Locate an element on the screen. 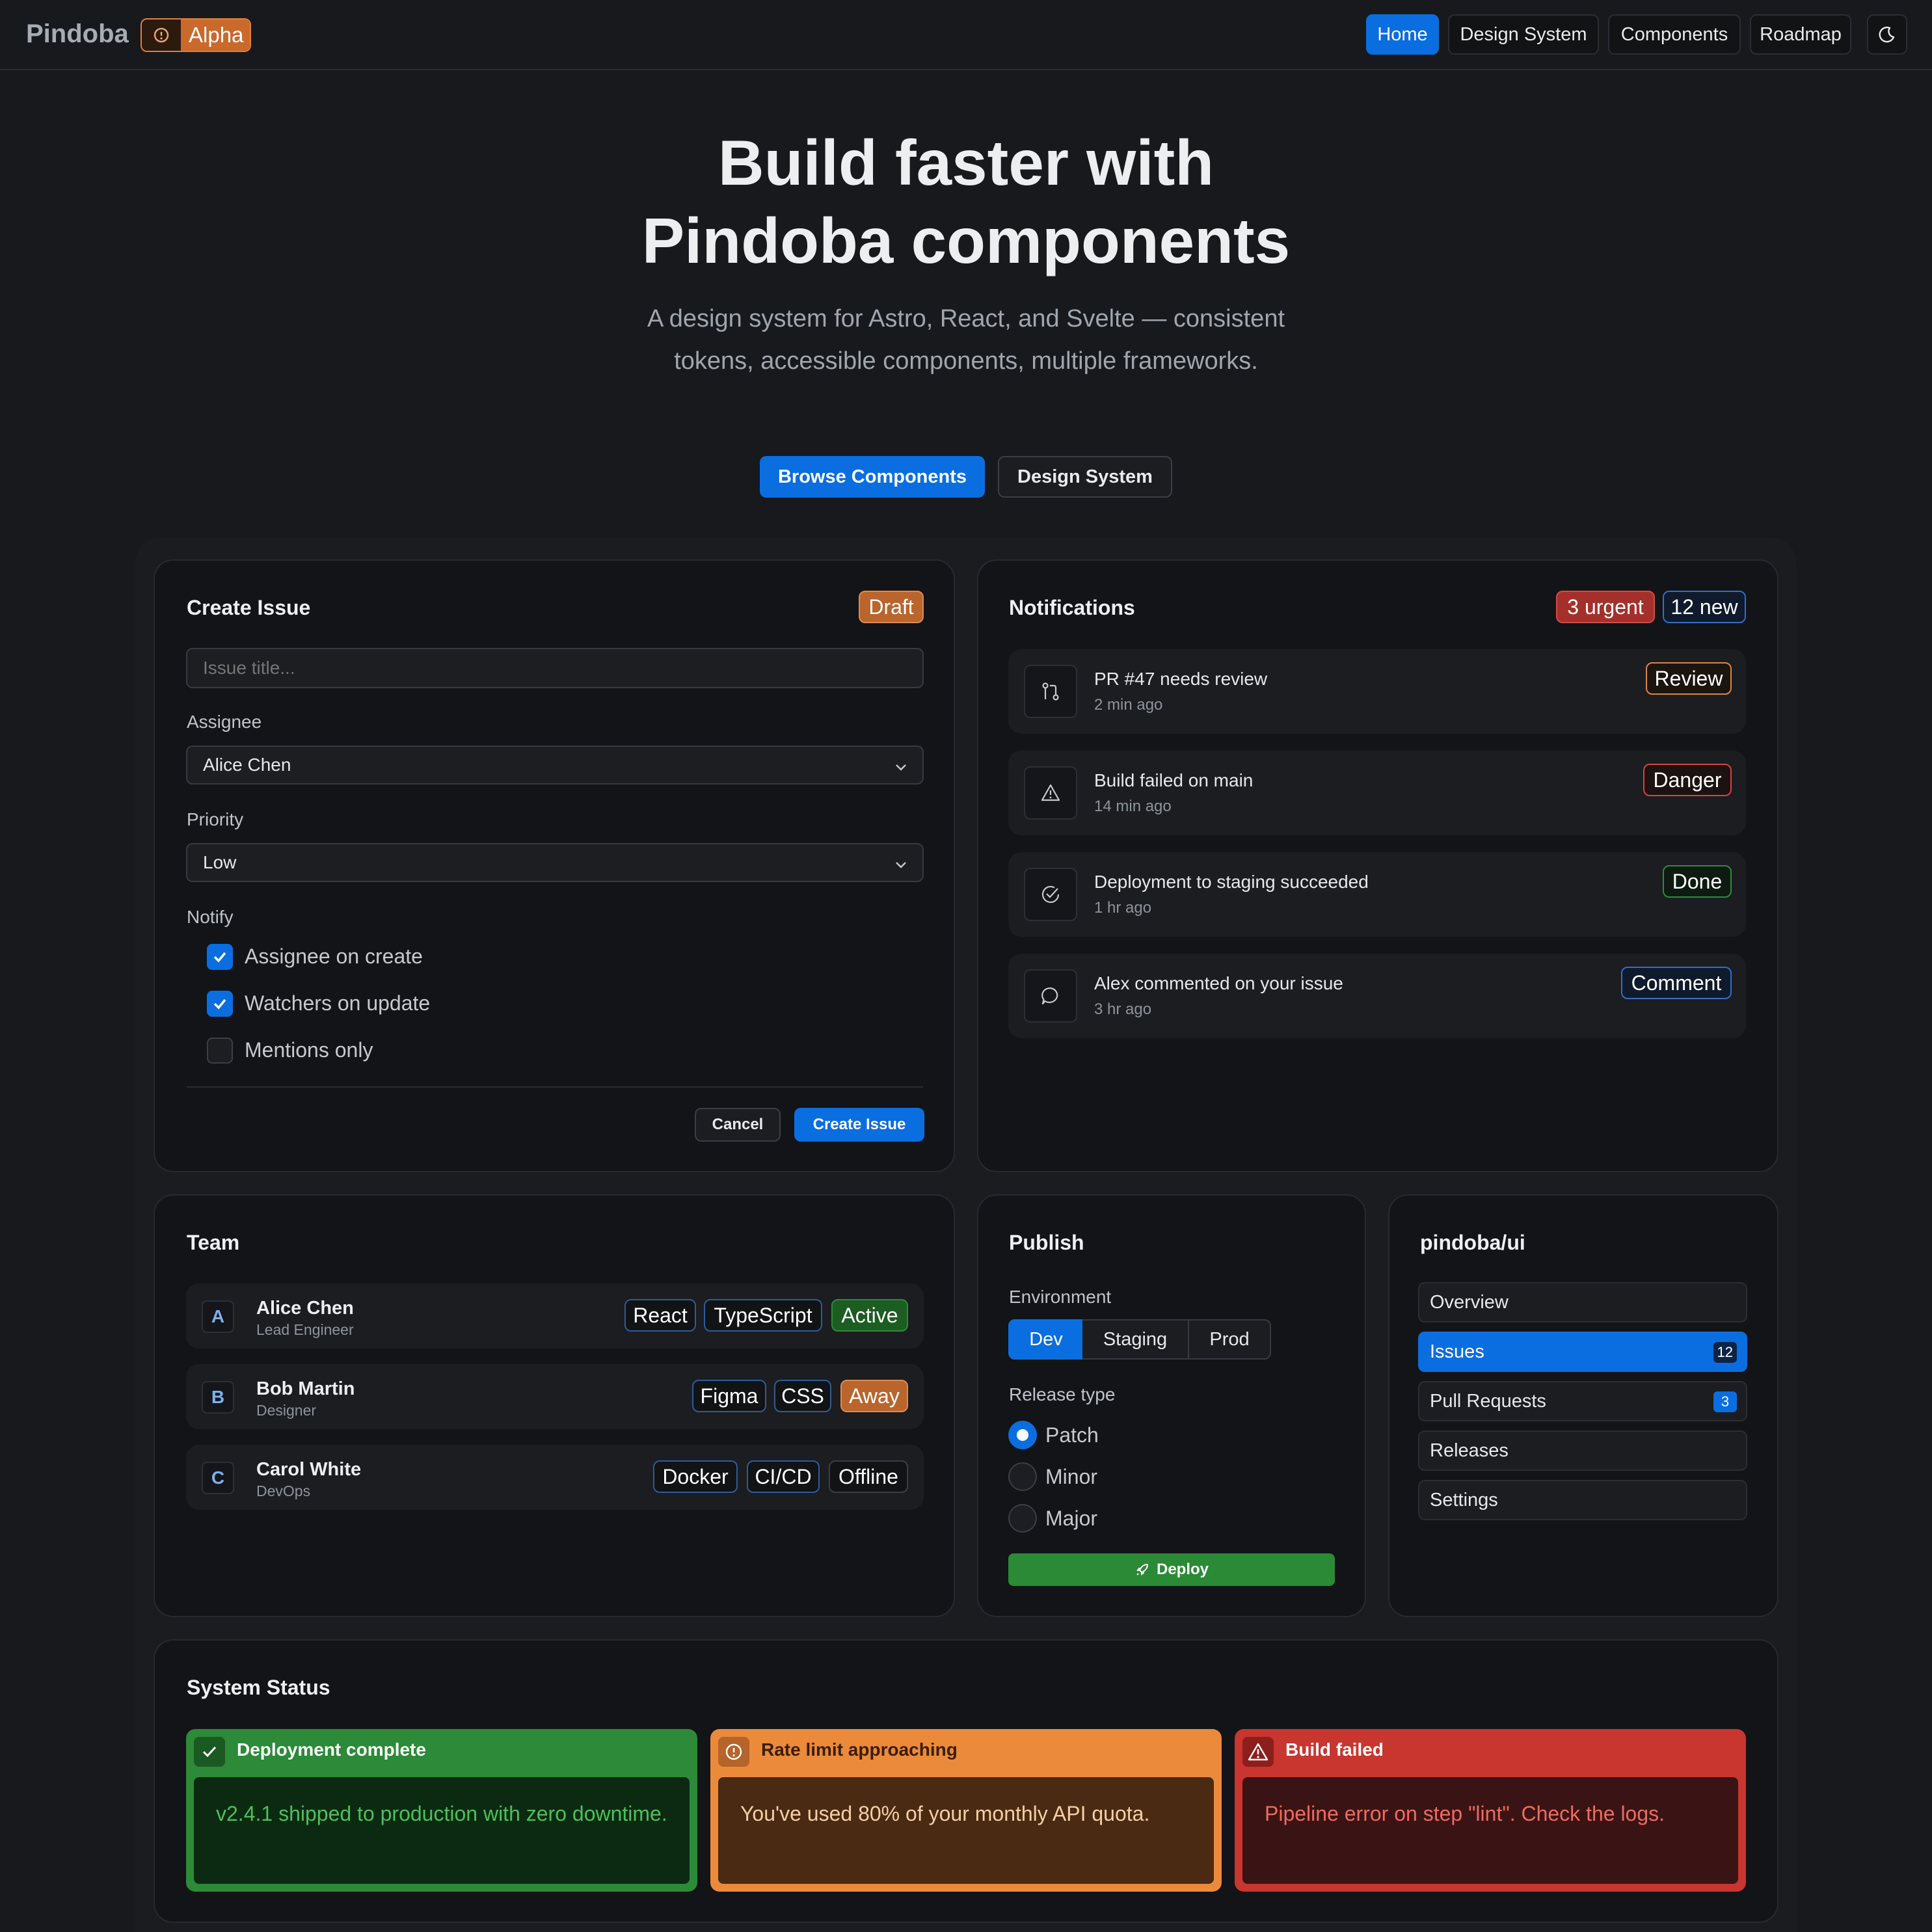 Image resolution: width=1932 pixels, height=1932 pixels. create-issue-button: Create Issue is located at coordinates (859, 1125).